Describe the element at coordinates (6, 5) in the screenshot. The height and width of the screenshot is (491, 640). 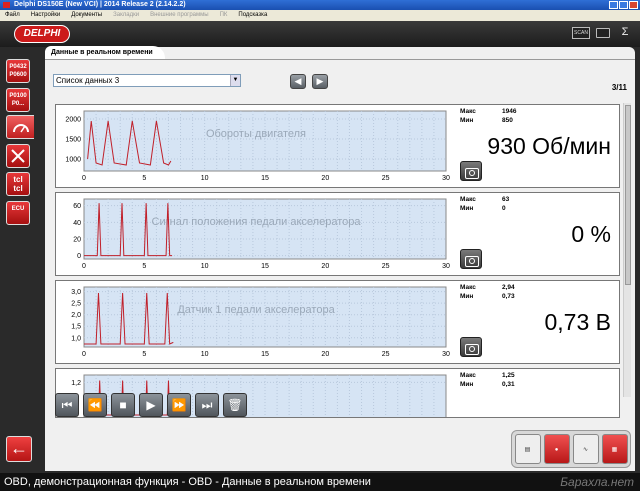
I see `app-icon` at that location.